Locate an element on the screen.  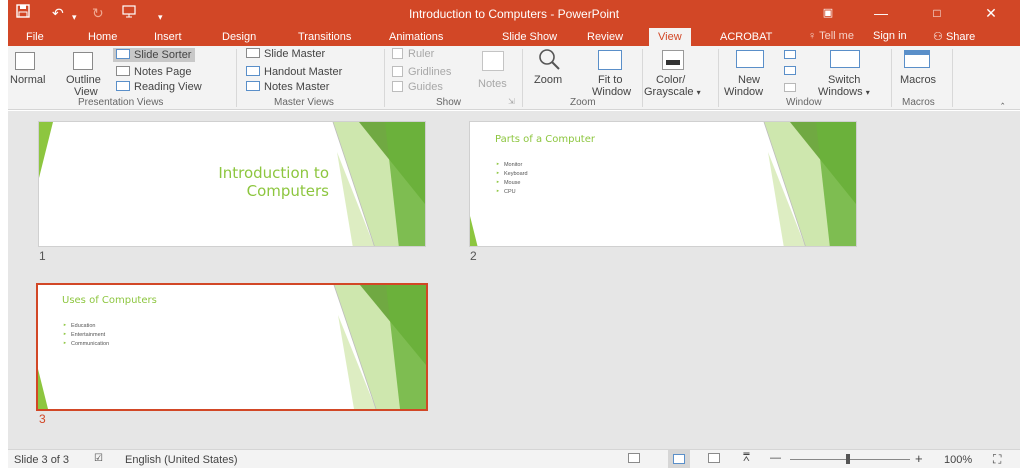
notes-button: Notes is located at coordinates (492, 84).